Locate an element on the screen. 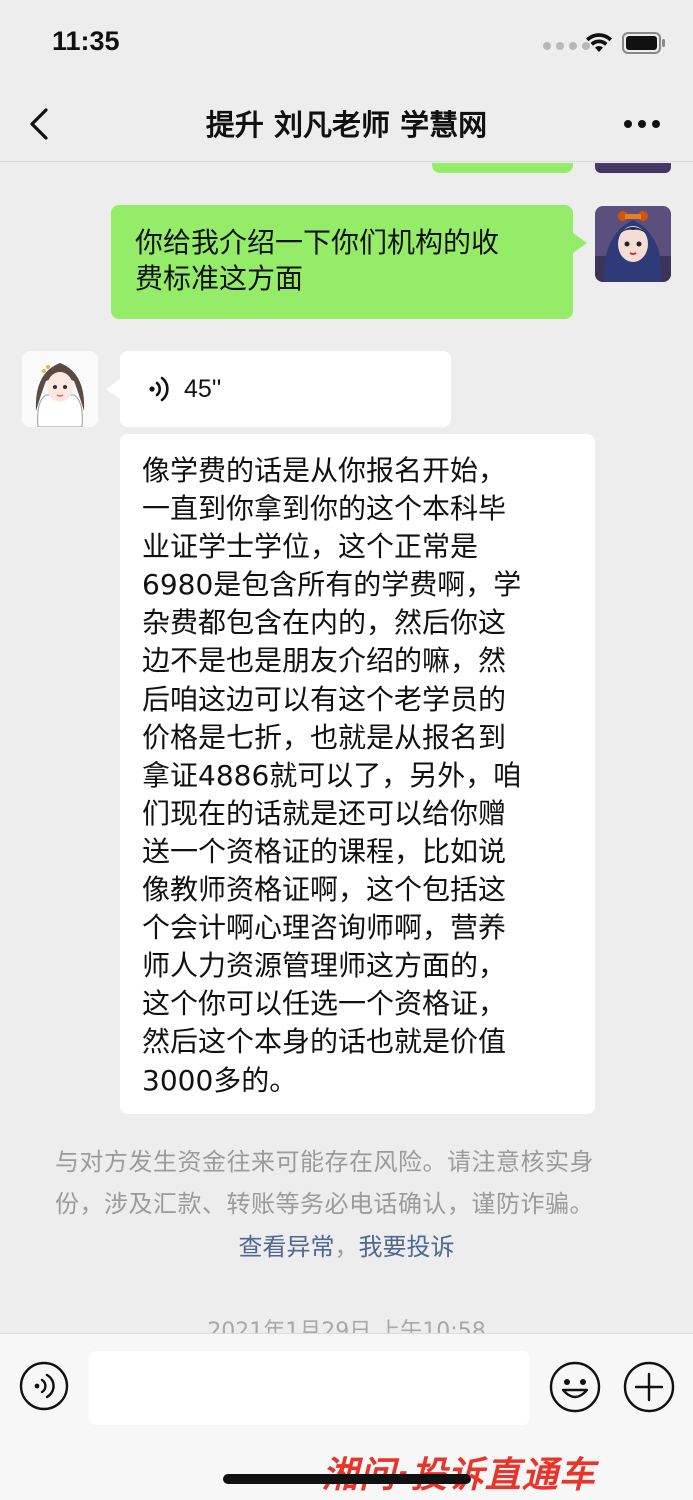 This screenshot has width=693, height=1500. warning-links: 查看异常，我要投诉 is located at coordinates (346, 1244).